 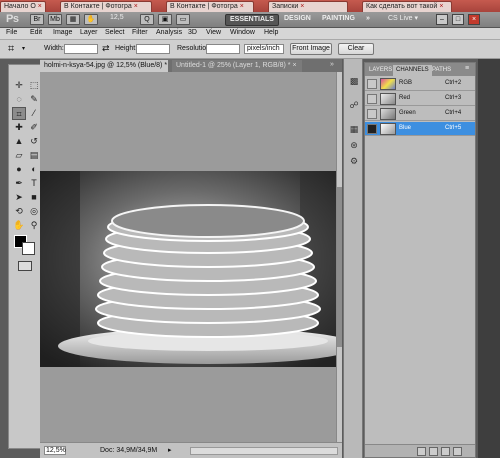 I want to click on resolution-field, so click(x=223, y=49).